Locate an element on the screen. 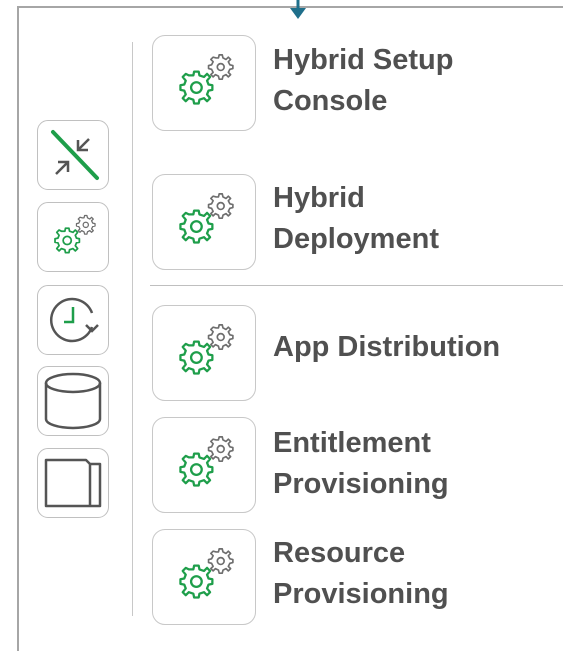  feature-hybrid-deployment: Hybrid Deployment is located at coordinates (357, 222).